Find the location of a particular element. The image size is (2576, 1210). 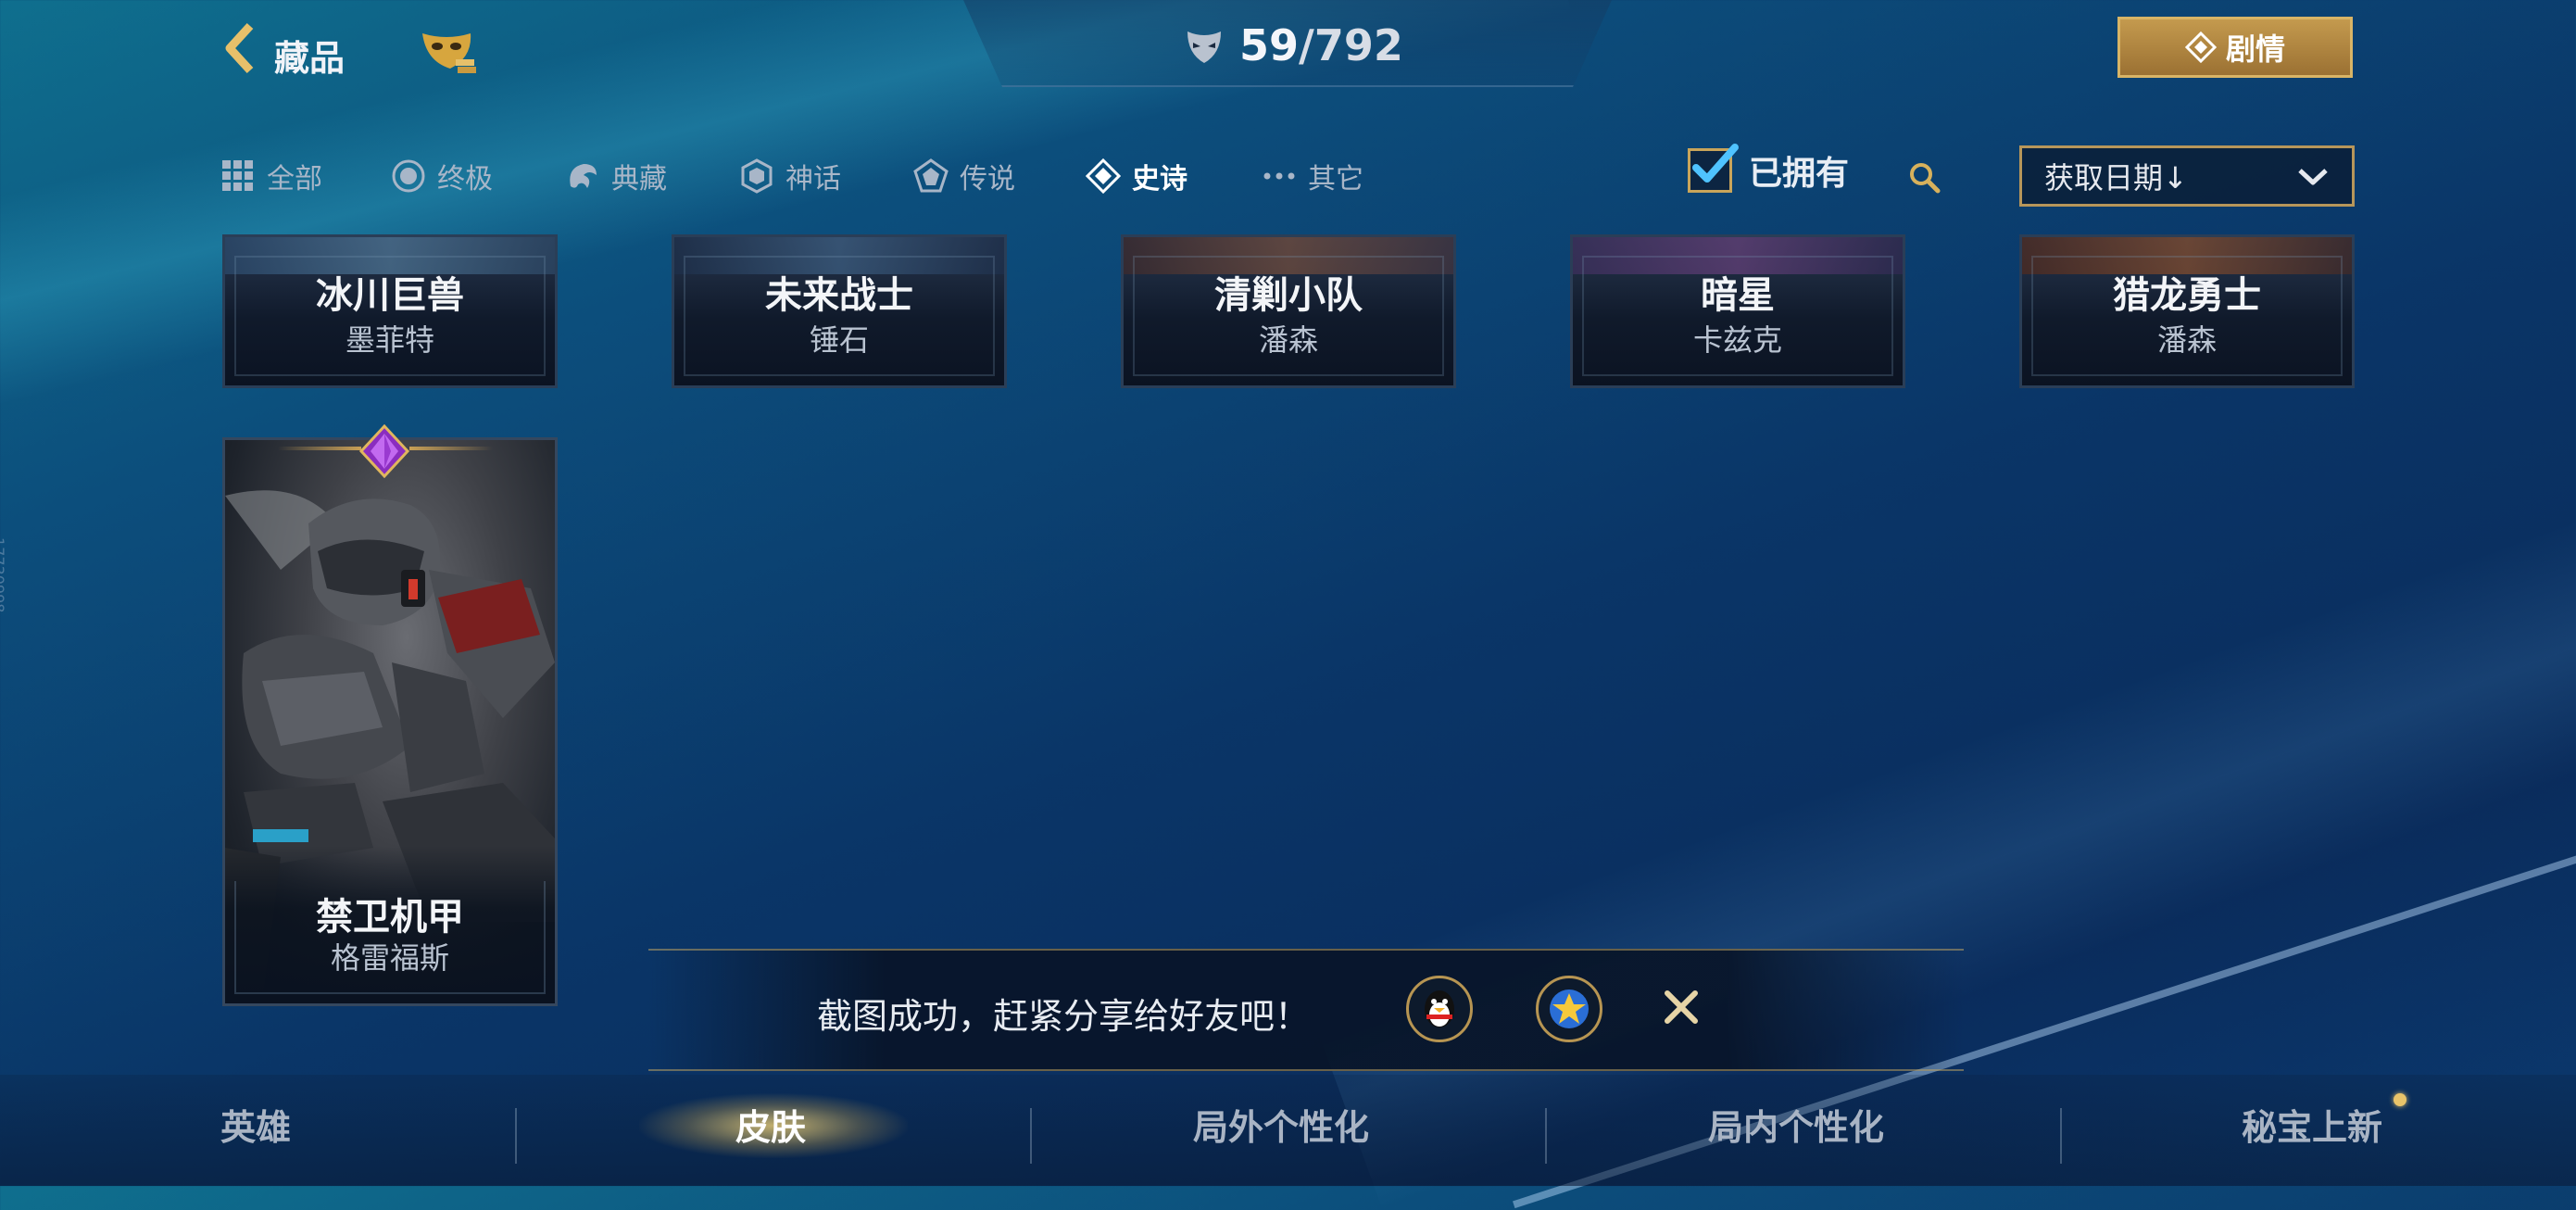

ultimate-icon is located at coordinates (408, 176).